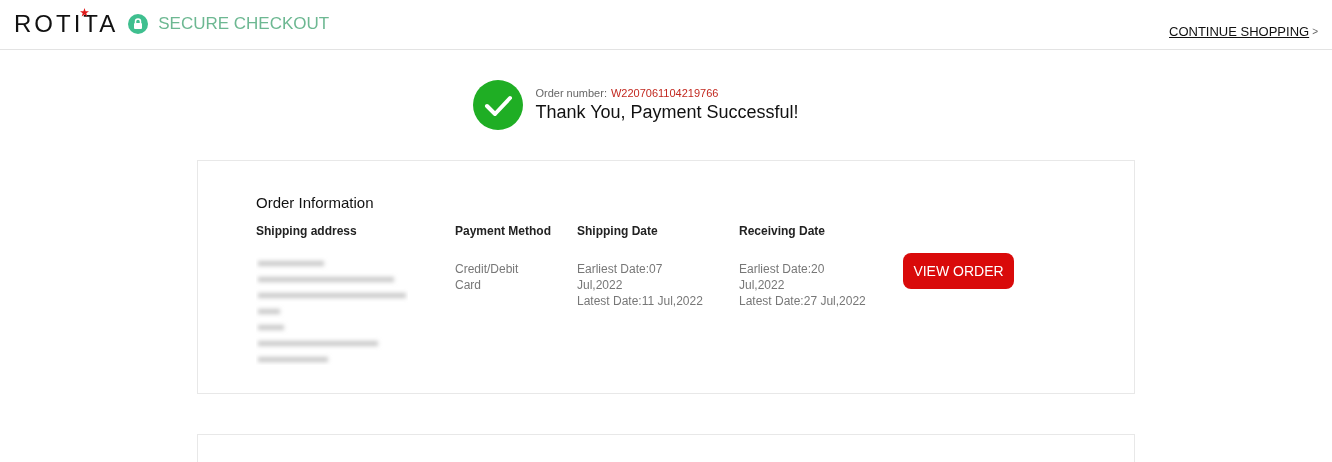  I want to click on column-heading: Receiving Date, so click(783, 231).